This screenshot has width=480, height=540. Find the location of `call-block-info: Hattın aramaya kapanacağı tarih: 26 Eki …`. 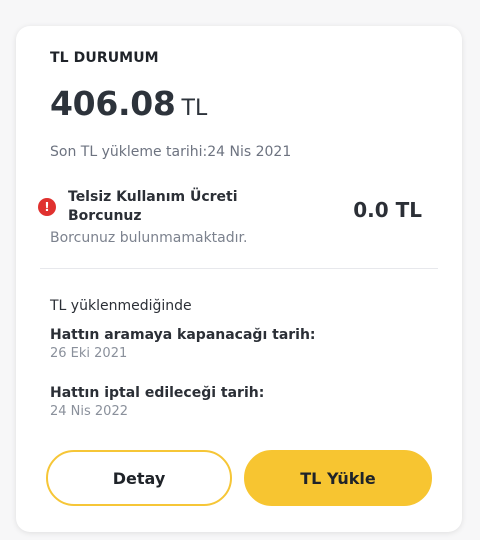

call-block-info: Hattın aramaya kapanacağı tarih: 26 Eki … is located at coordinates (183, 345).